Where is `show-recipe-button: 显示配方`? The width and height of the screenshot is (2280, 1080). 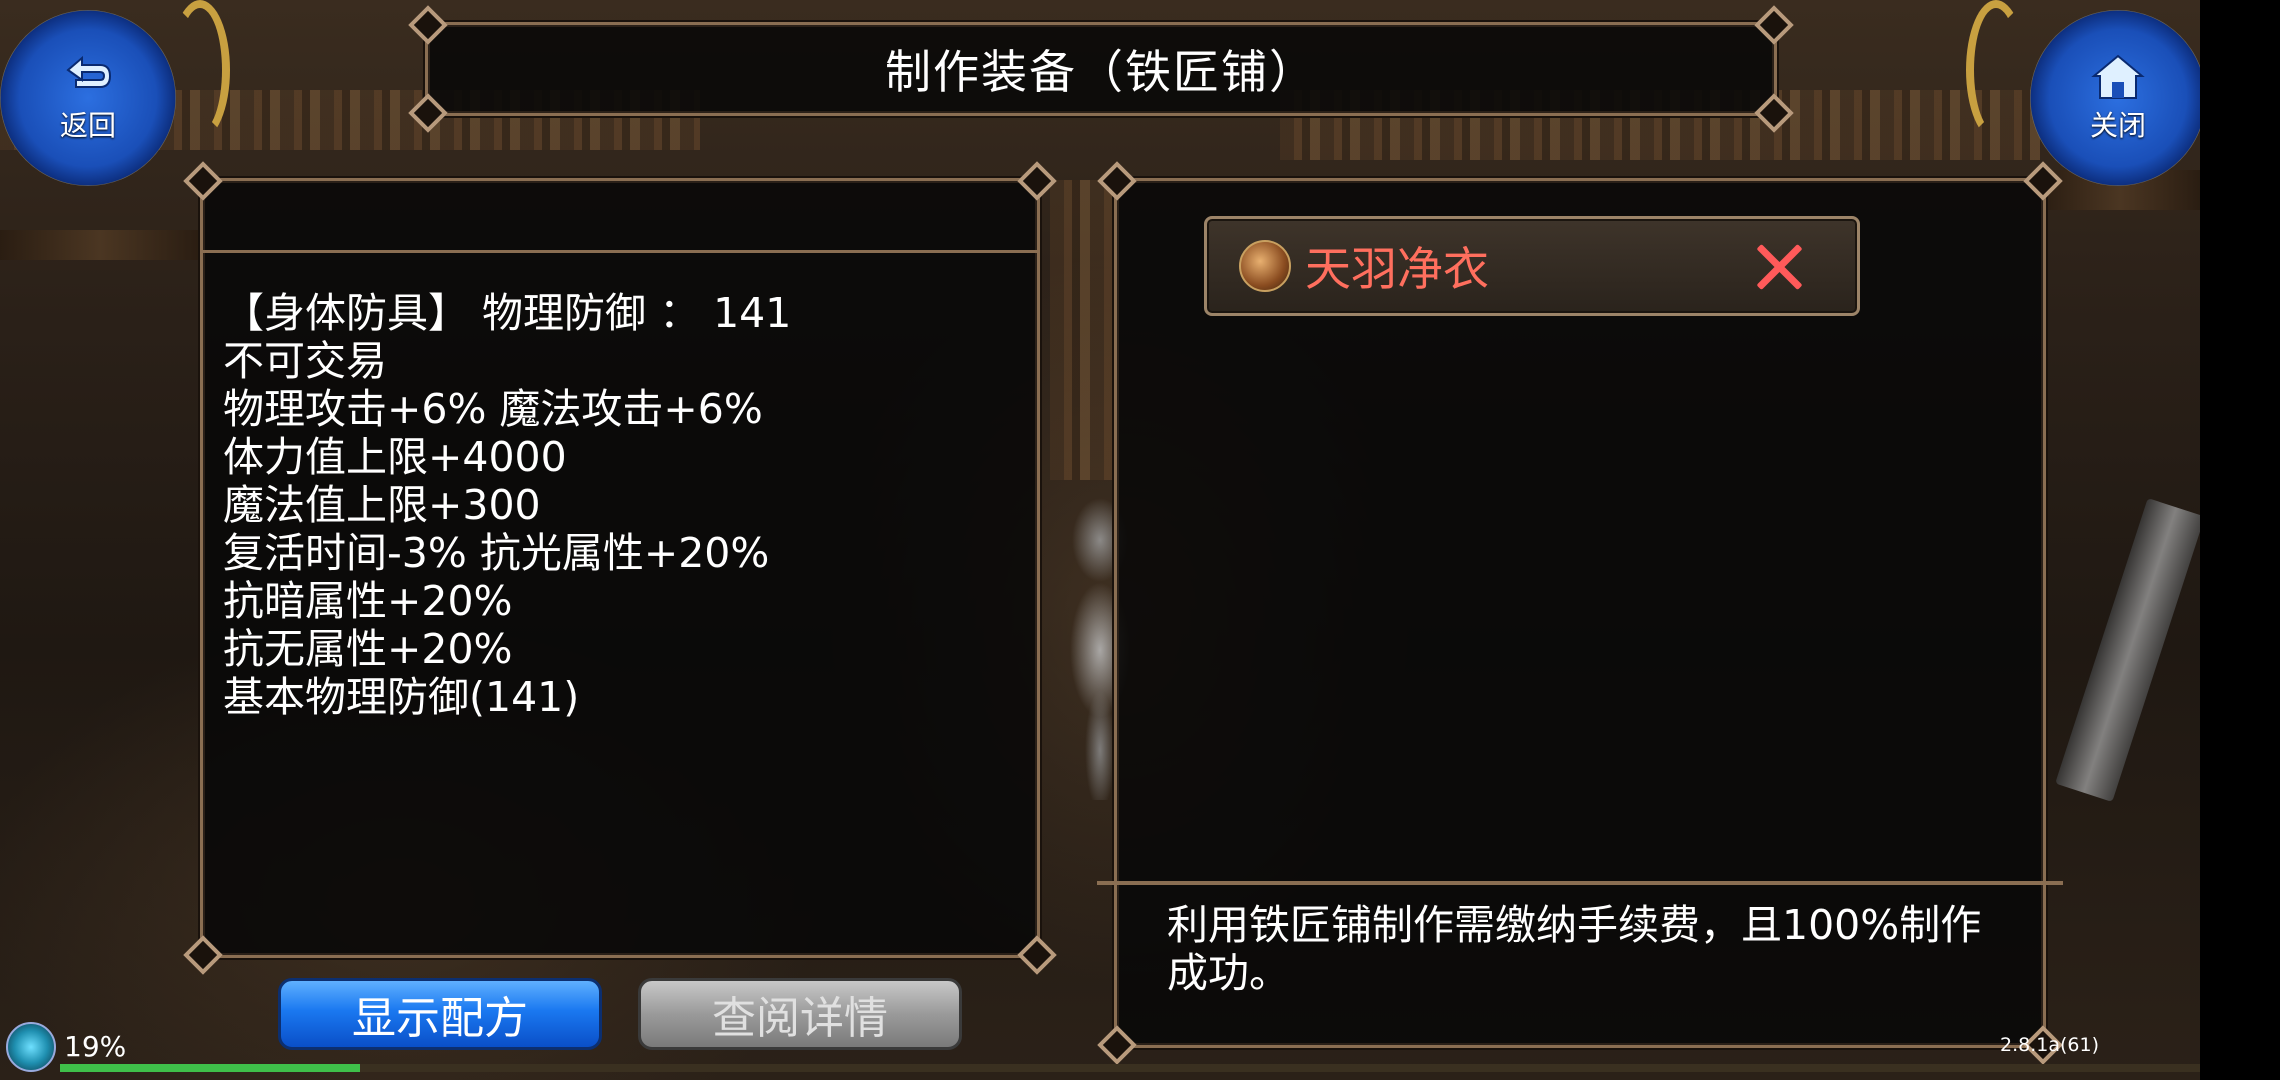
show-recipe-button: 显示配方 is located at coordinates (440, 1014).